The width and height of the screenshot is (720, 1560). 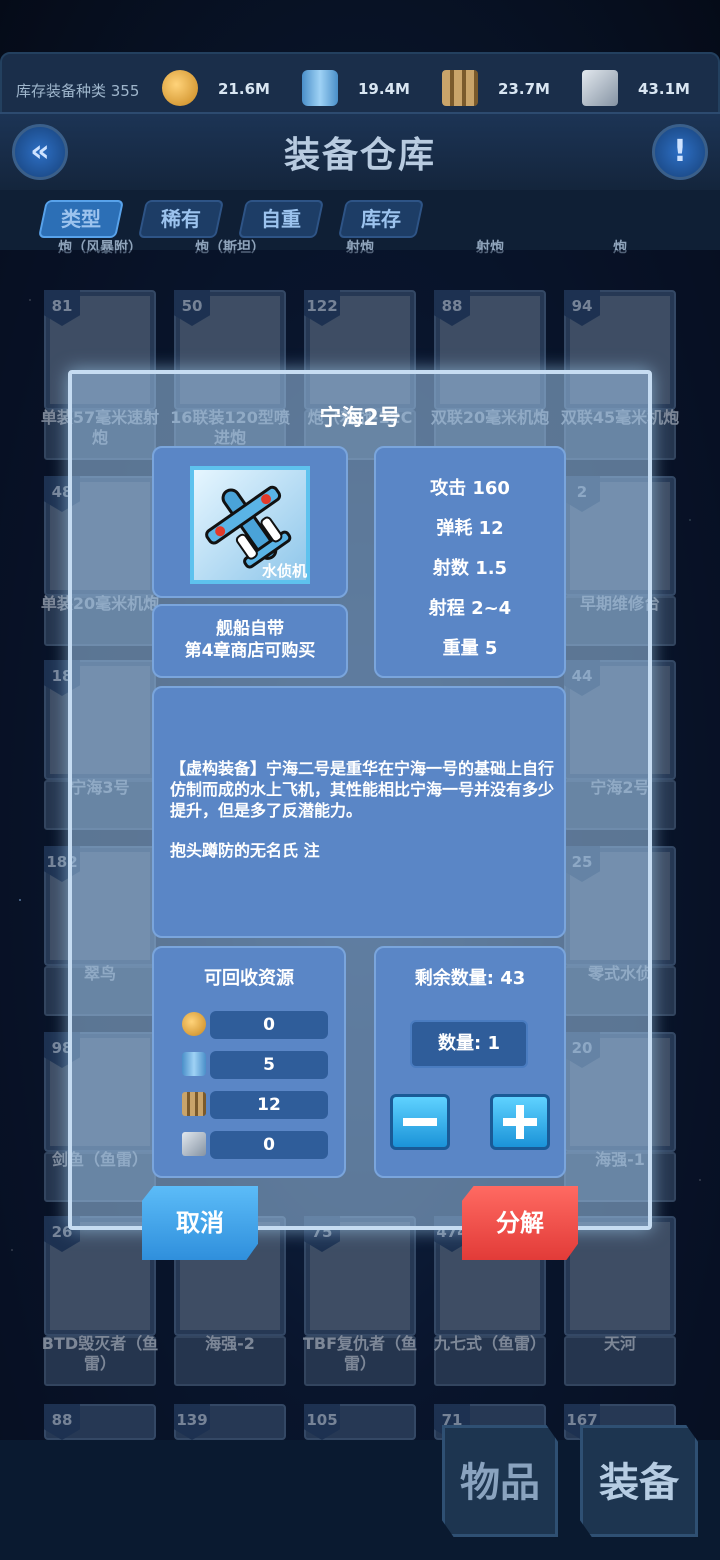 What do you see at coordinates (680, 152) in the screenshot?
I see `info-button: !` at bounding box center [680, 152].